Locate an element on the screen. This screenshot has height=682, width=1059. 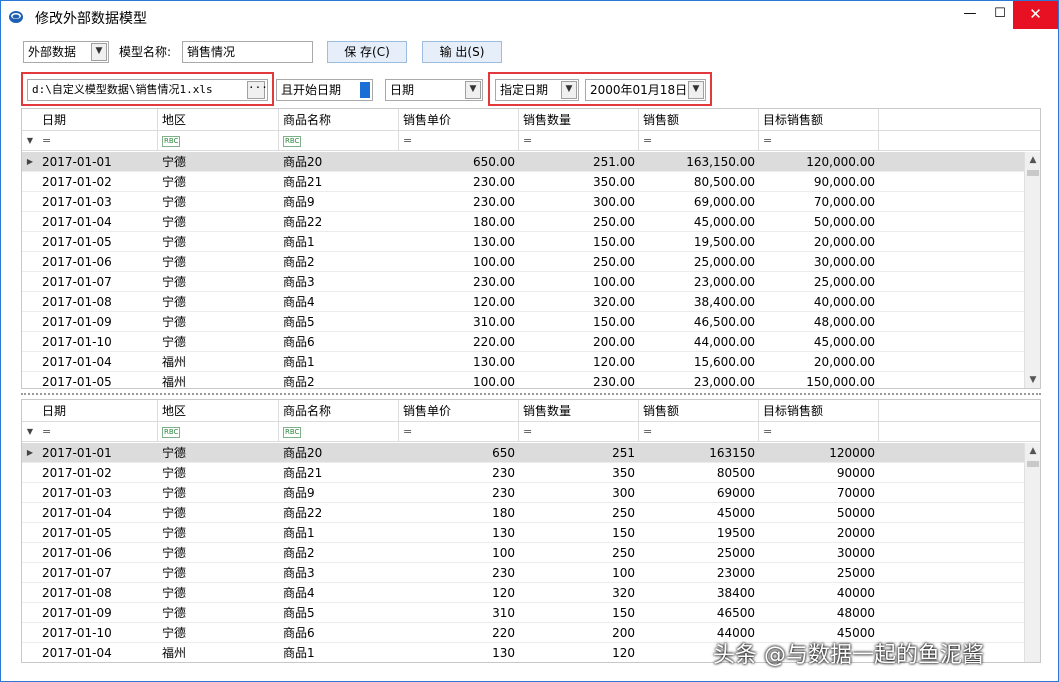
table-cell: 650.00 is located at coordinates (459, 162).